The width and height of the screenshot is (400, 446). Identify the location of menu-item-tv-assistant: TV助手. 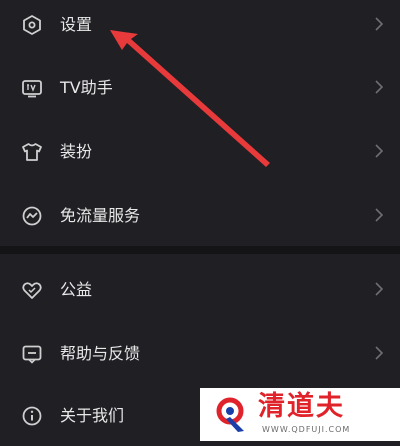
(200, 88).